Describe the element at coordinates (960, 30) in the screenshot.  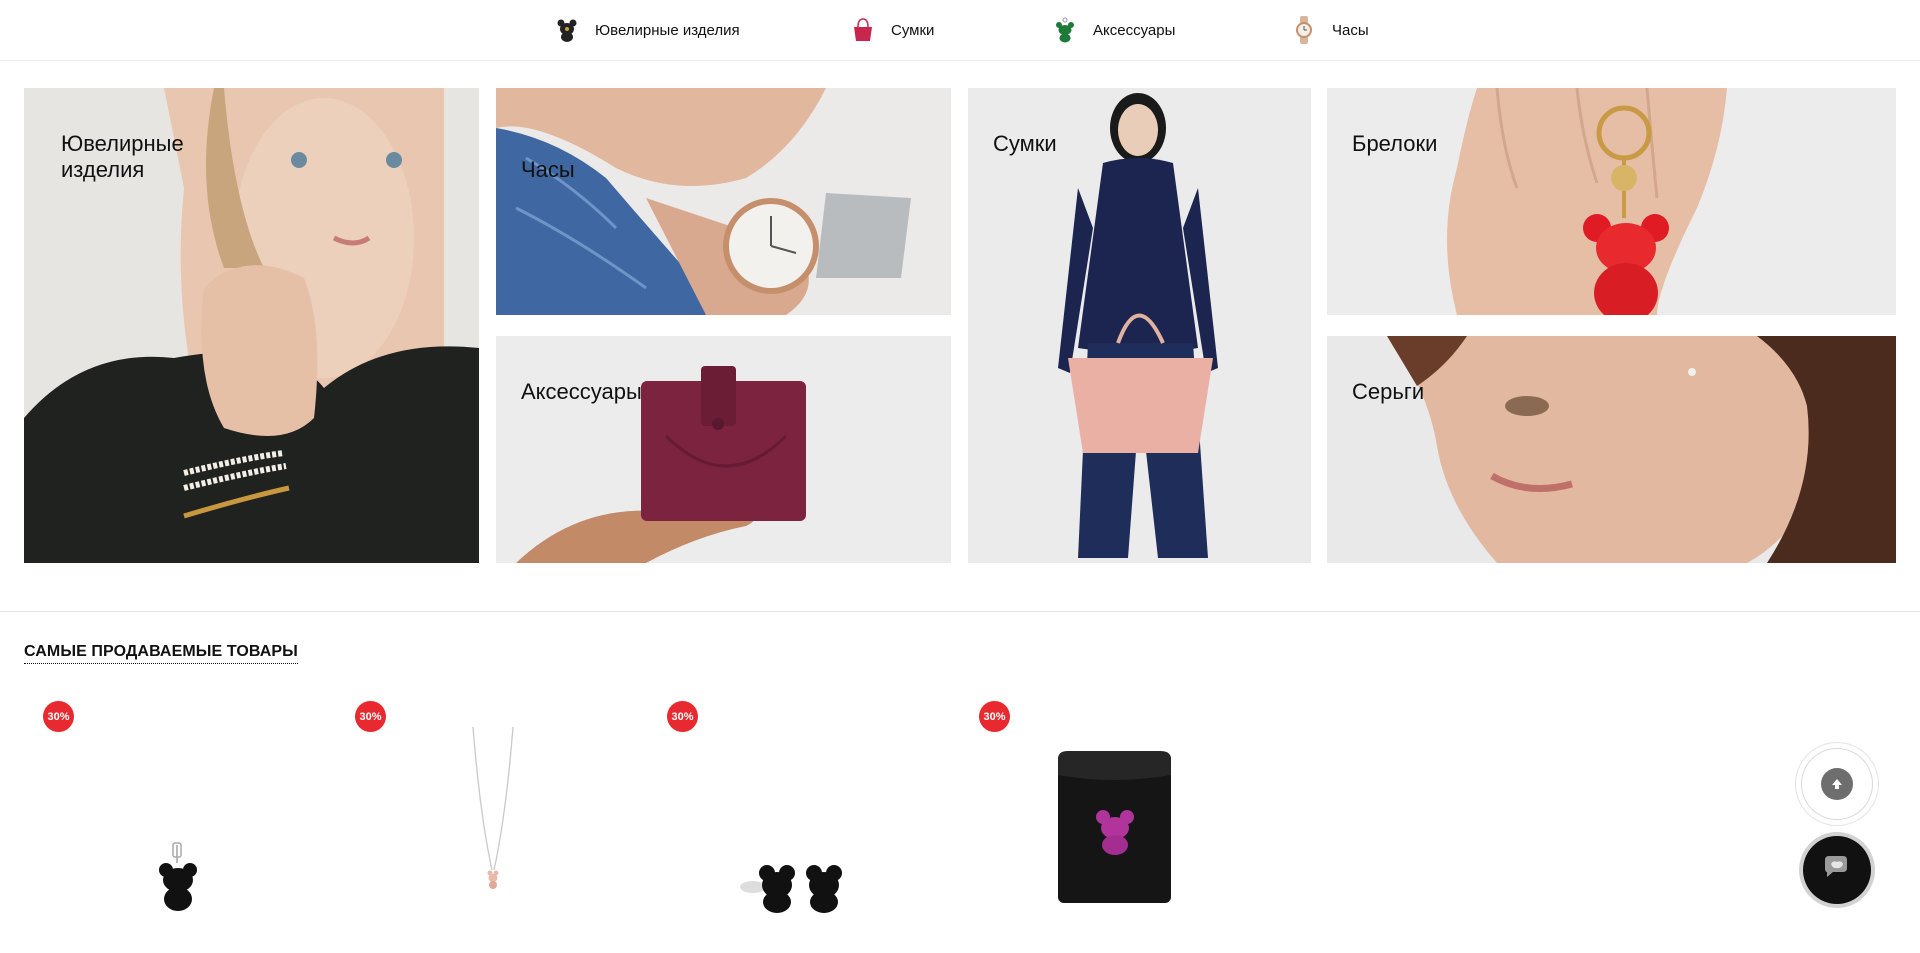
I see `category-nav: Ювелирные изделия Сумки Аксессуары Часы` at that location.